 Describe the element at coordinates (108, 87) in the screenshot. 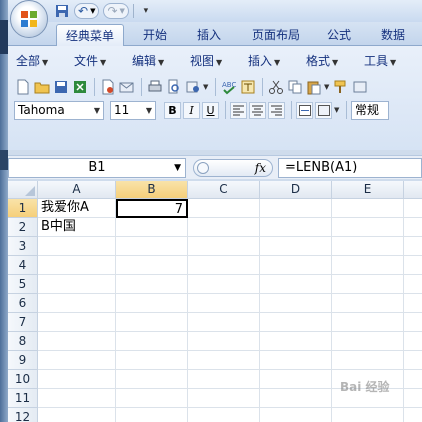

I see `permission-icon` at that location.